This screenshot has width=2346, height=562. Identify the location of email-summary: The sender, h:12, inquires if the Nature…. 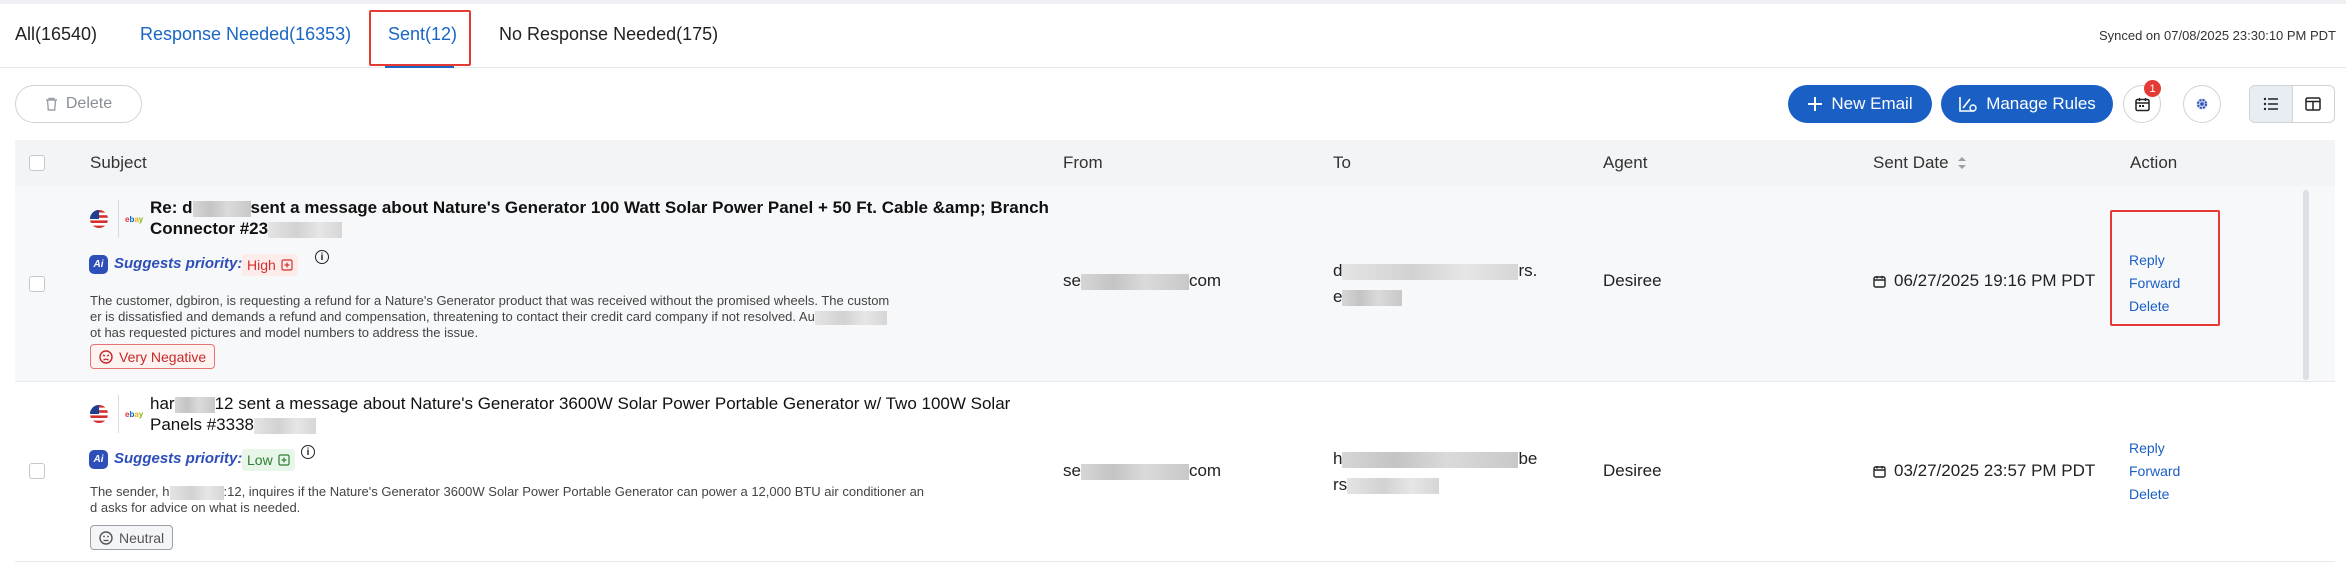
(507, 499).